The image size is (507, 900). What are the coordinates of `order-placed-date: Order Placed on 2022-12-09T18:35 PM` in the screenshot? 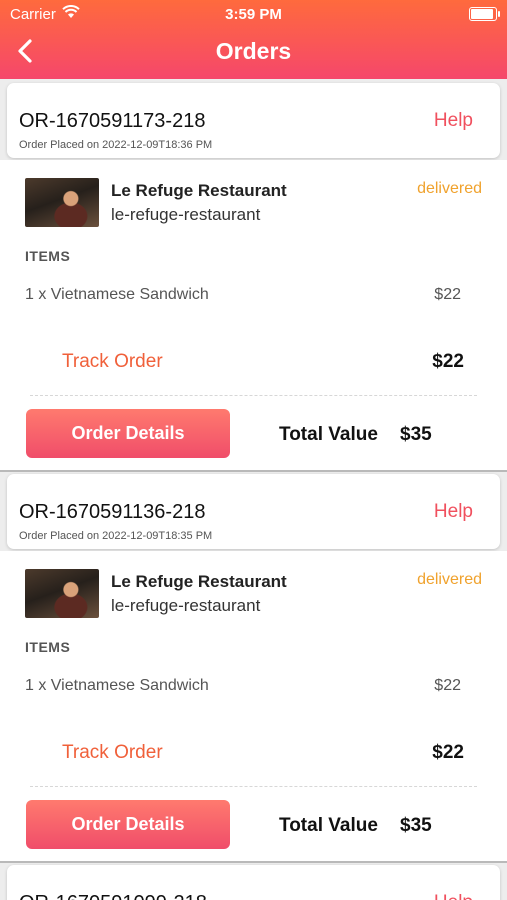 It's located at (116, 536).